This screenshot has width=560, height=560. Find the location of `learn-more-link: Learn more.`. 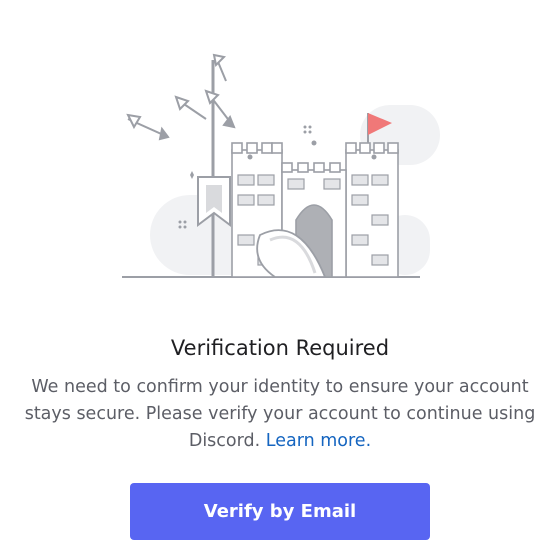

learn-more-link: Learn more. is located at coordinates (318, 441).